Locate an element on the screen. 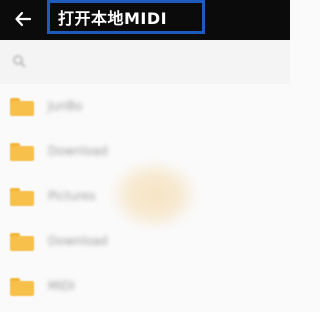 This screenshot has height=312, width=320. title-highlight-box: 打开本地MIDI is located at coordinates (126, 17).